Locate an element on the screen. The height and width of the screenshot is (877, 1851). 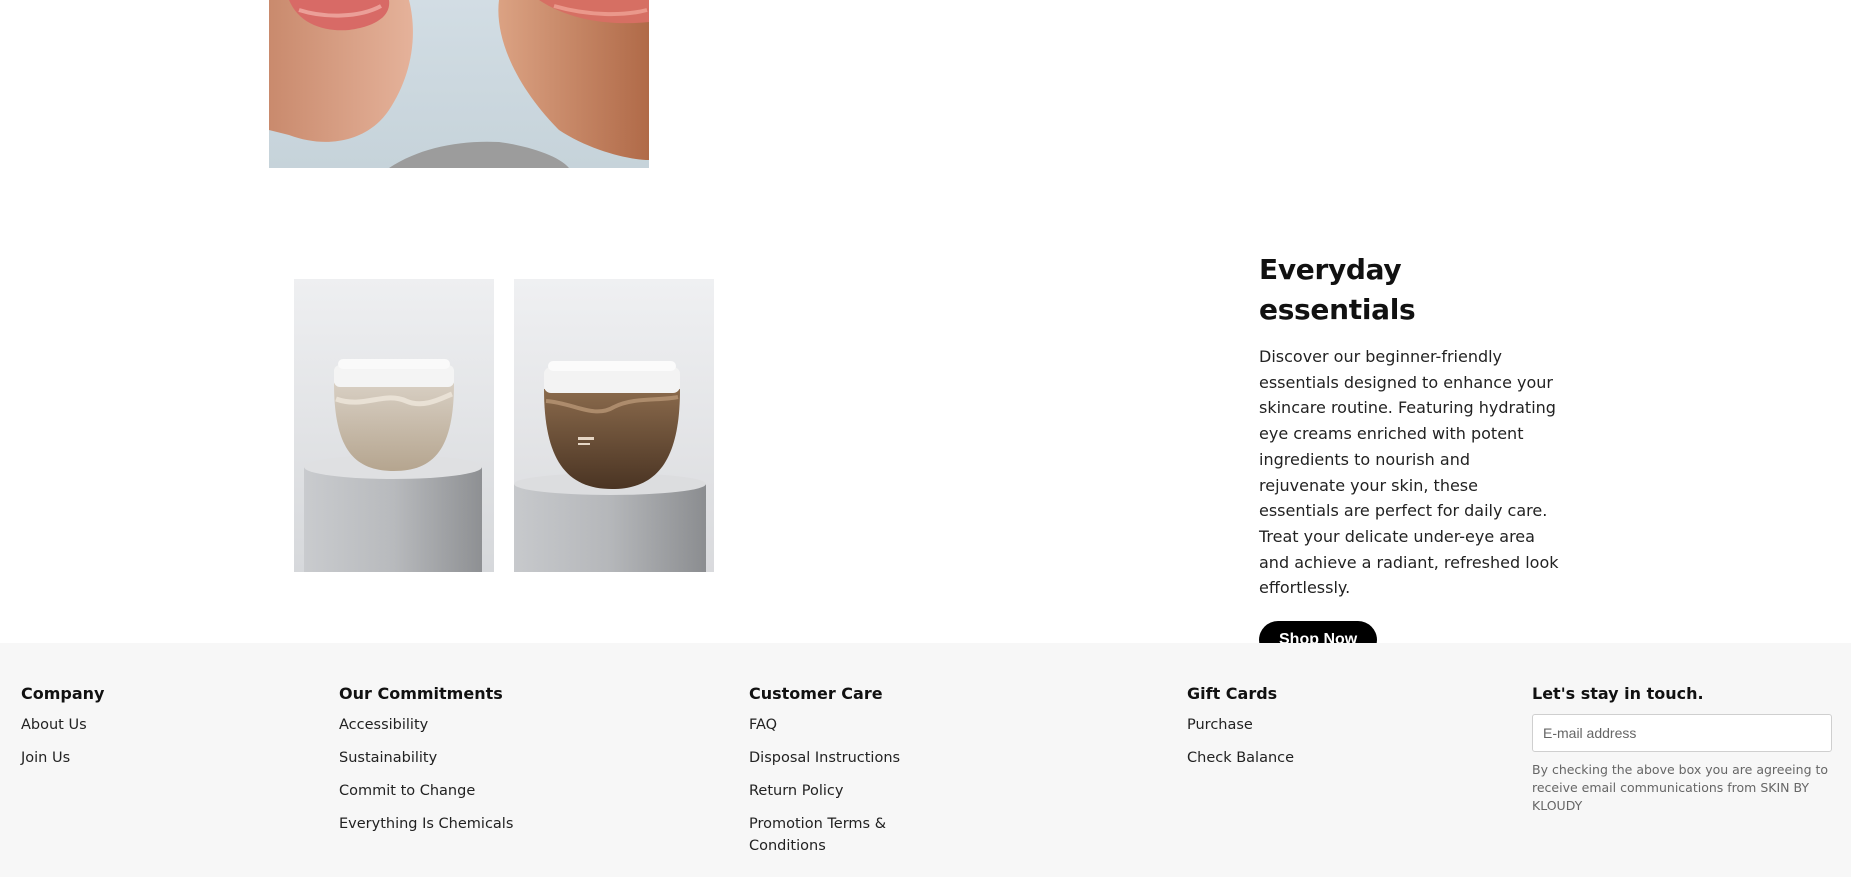
footer-link-about-us: About Us is located at coordinates (62, 725).